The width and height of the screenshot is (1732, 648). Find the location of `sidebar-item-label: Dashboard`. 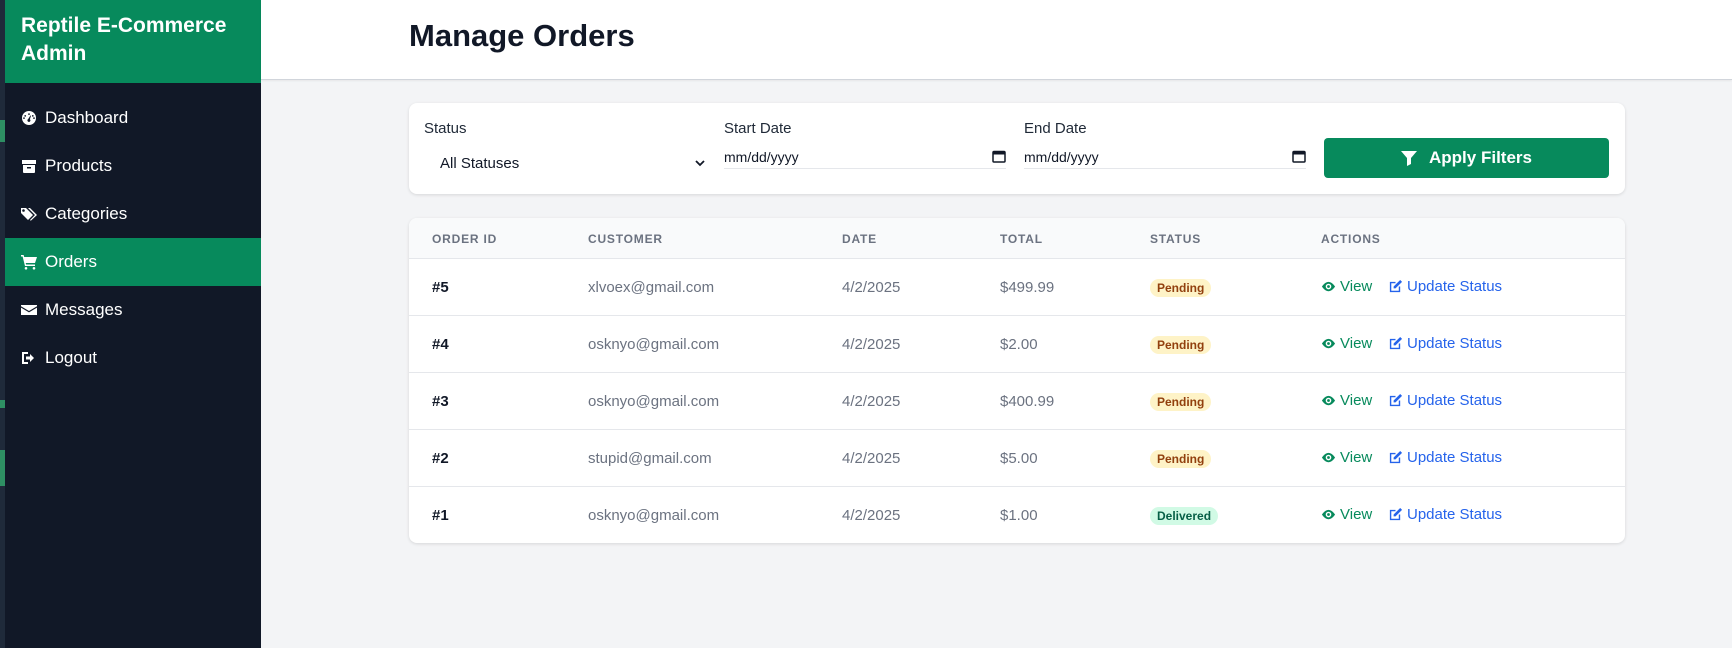

sidebar-item-label: Dashboard is located at coordinates (87, 117).